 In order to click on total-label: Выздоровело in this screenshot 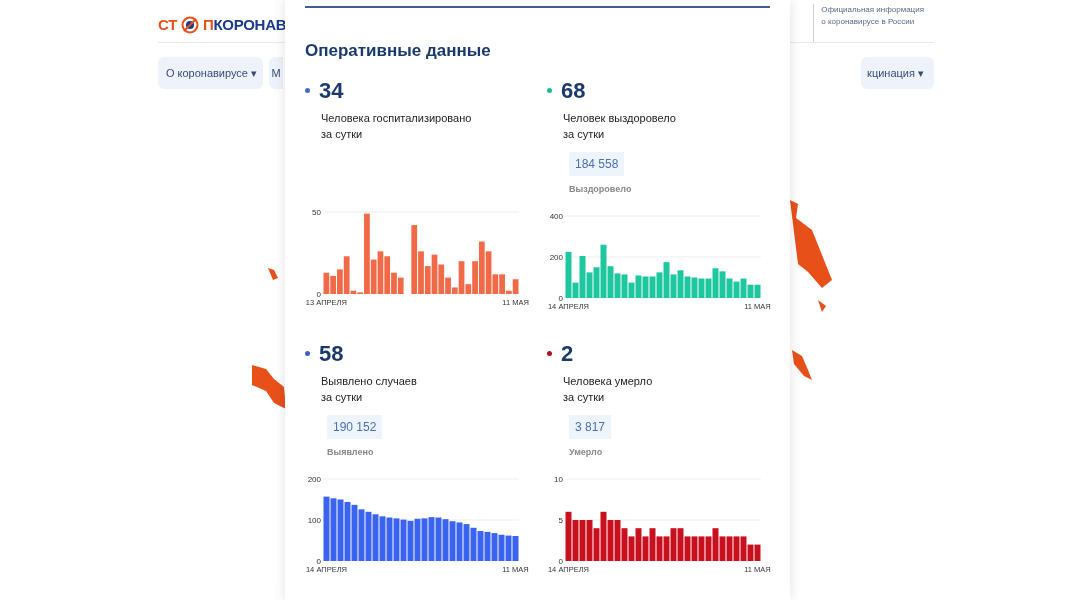, I will do `click(601, 189)`.